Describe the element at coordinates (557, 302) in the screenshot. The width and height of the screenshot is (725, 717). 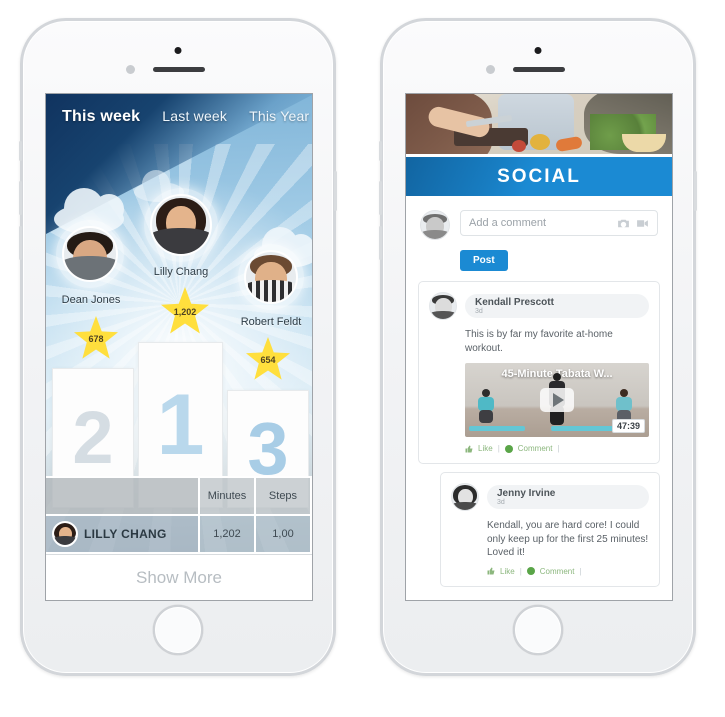
I see `post-author-name: Kendall Prescott` at that location.